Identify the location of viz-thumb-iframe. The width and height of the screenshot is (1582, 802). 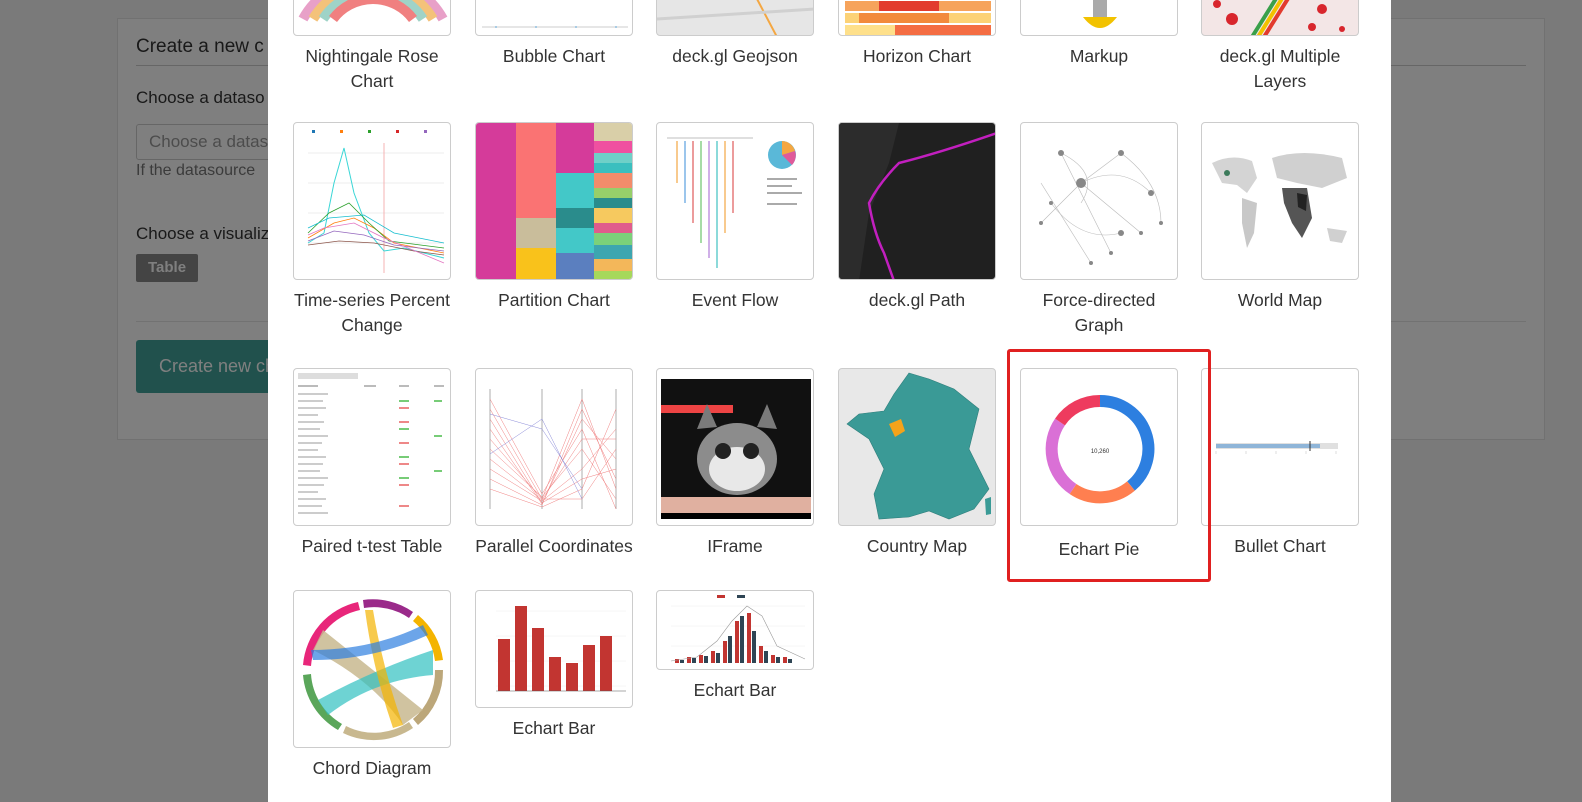
(735, 447).